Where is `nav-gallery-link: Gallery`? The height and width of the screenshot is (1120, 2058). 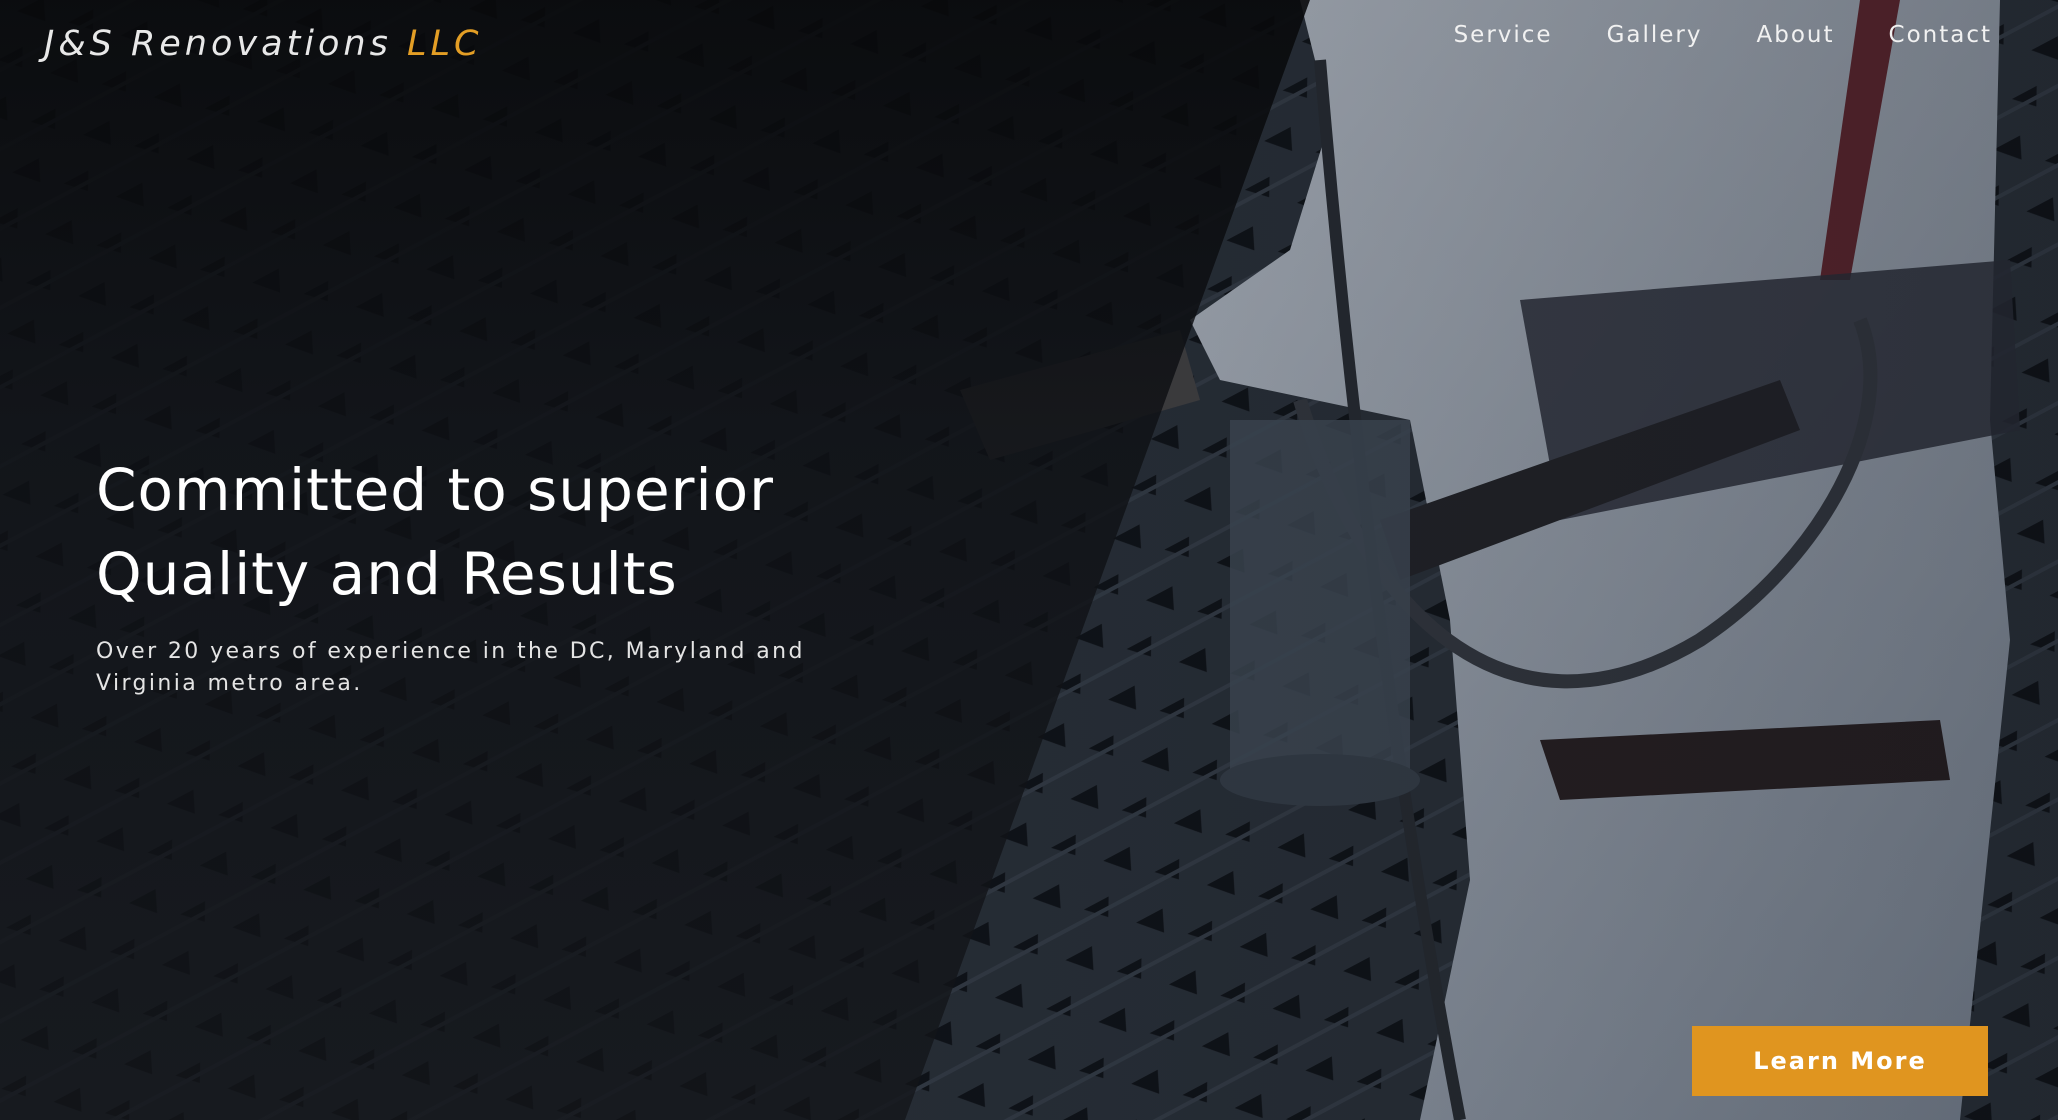 nav-gallery-link: Gallery is located at coordinates (1655, 35).